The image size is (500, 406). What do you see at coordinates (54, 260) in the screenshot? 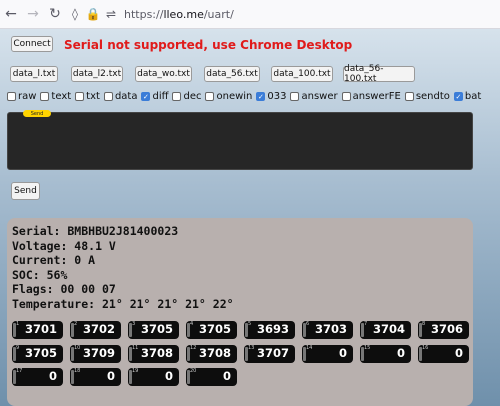
I see `current-text: Current: 0 A` at bounding box center [54, 260].